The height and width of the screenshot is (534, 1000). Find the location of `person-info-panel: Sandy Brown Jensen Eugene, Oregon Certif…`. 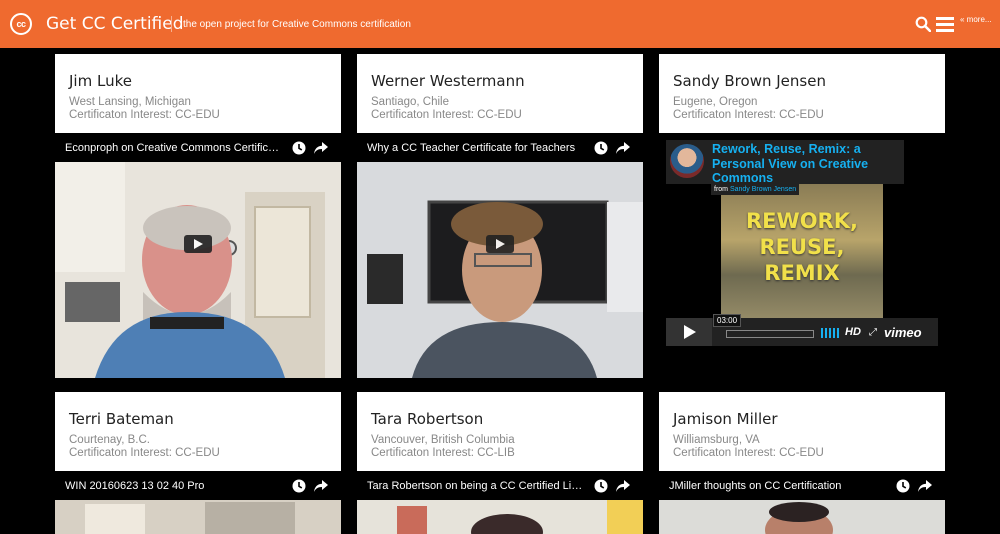

person-info-panel: Sandy Brown Jensen Eugene, Oregon Certif… is located at coordinates (802, 93).